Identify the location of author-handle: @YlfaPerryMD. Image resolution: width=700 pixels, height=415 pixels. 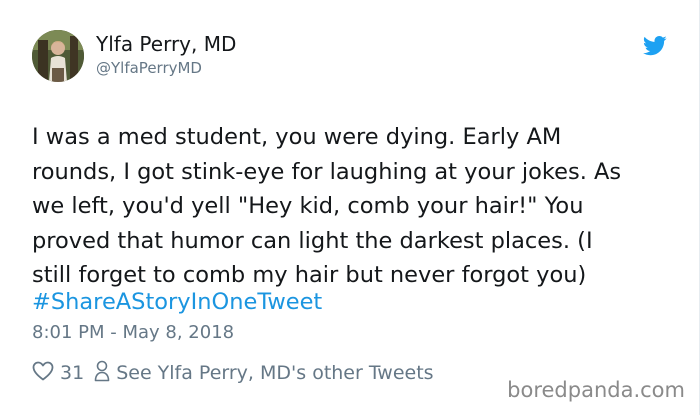
(149, 68).